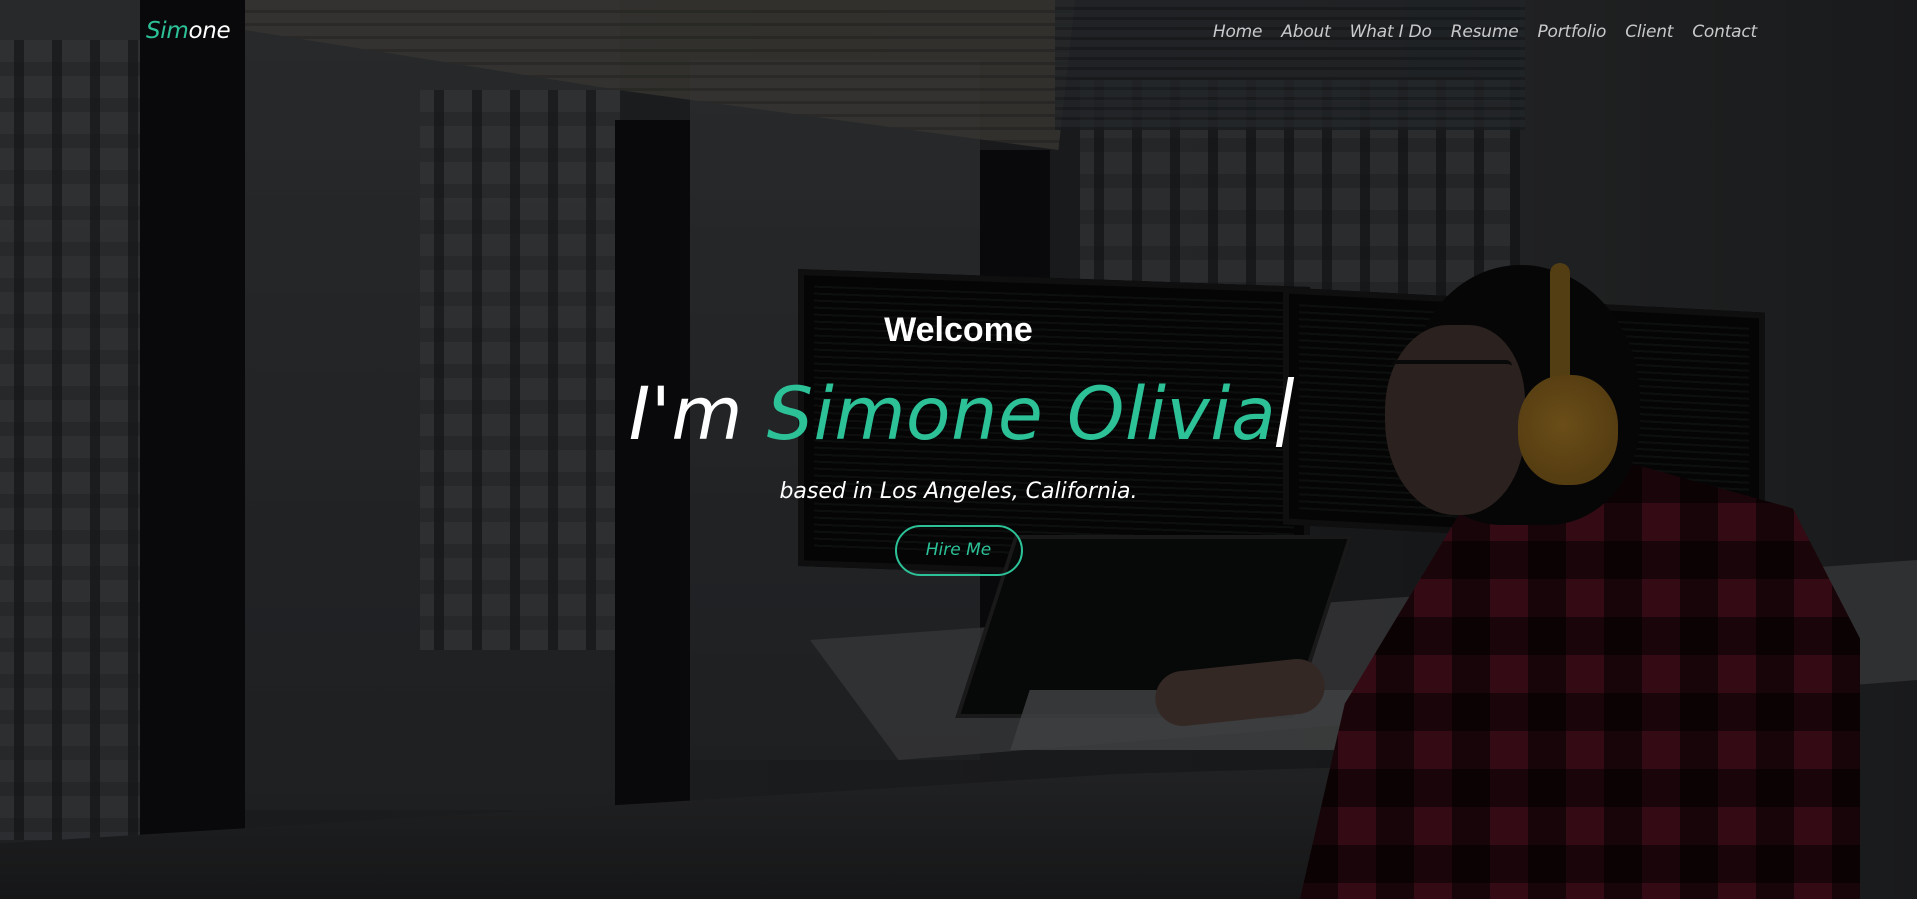  I want to click on nav-link-home: Home, so click(1238, 32).